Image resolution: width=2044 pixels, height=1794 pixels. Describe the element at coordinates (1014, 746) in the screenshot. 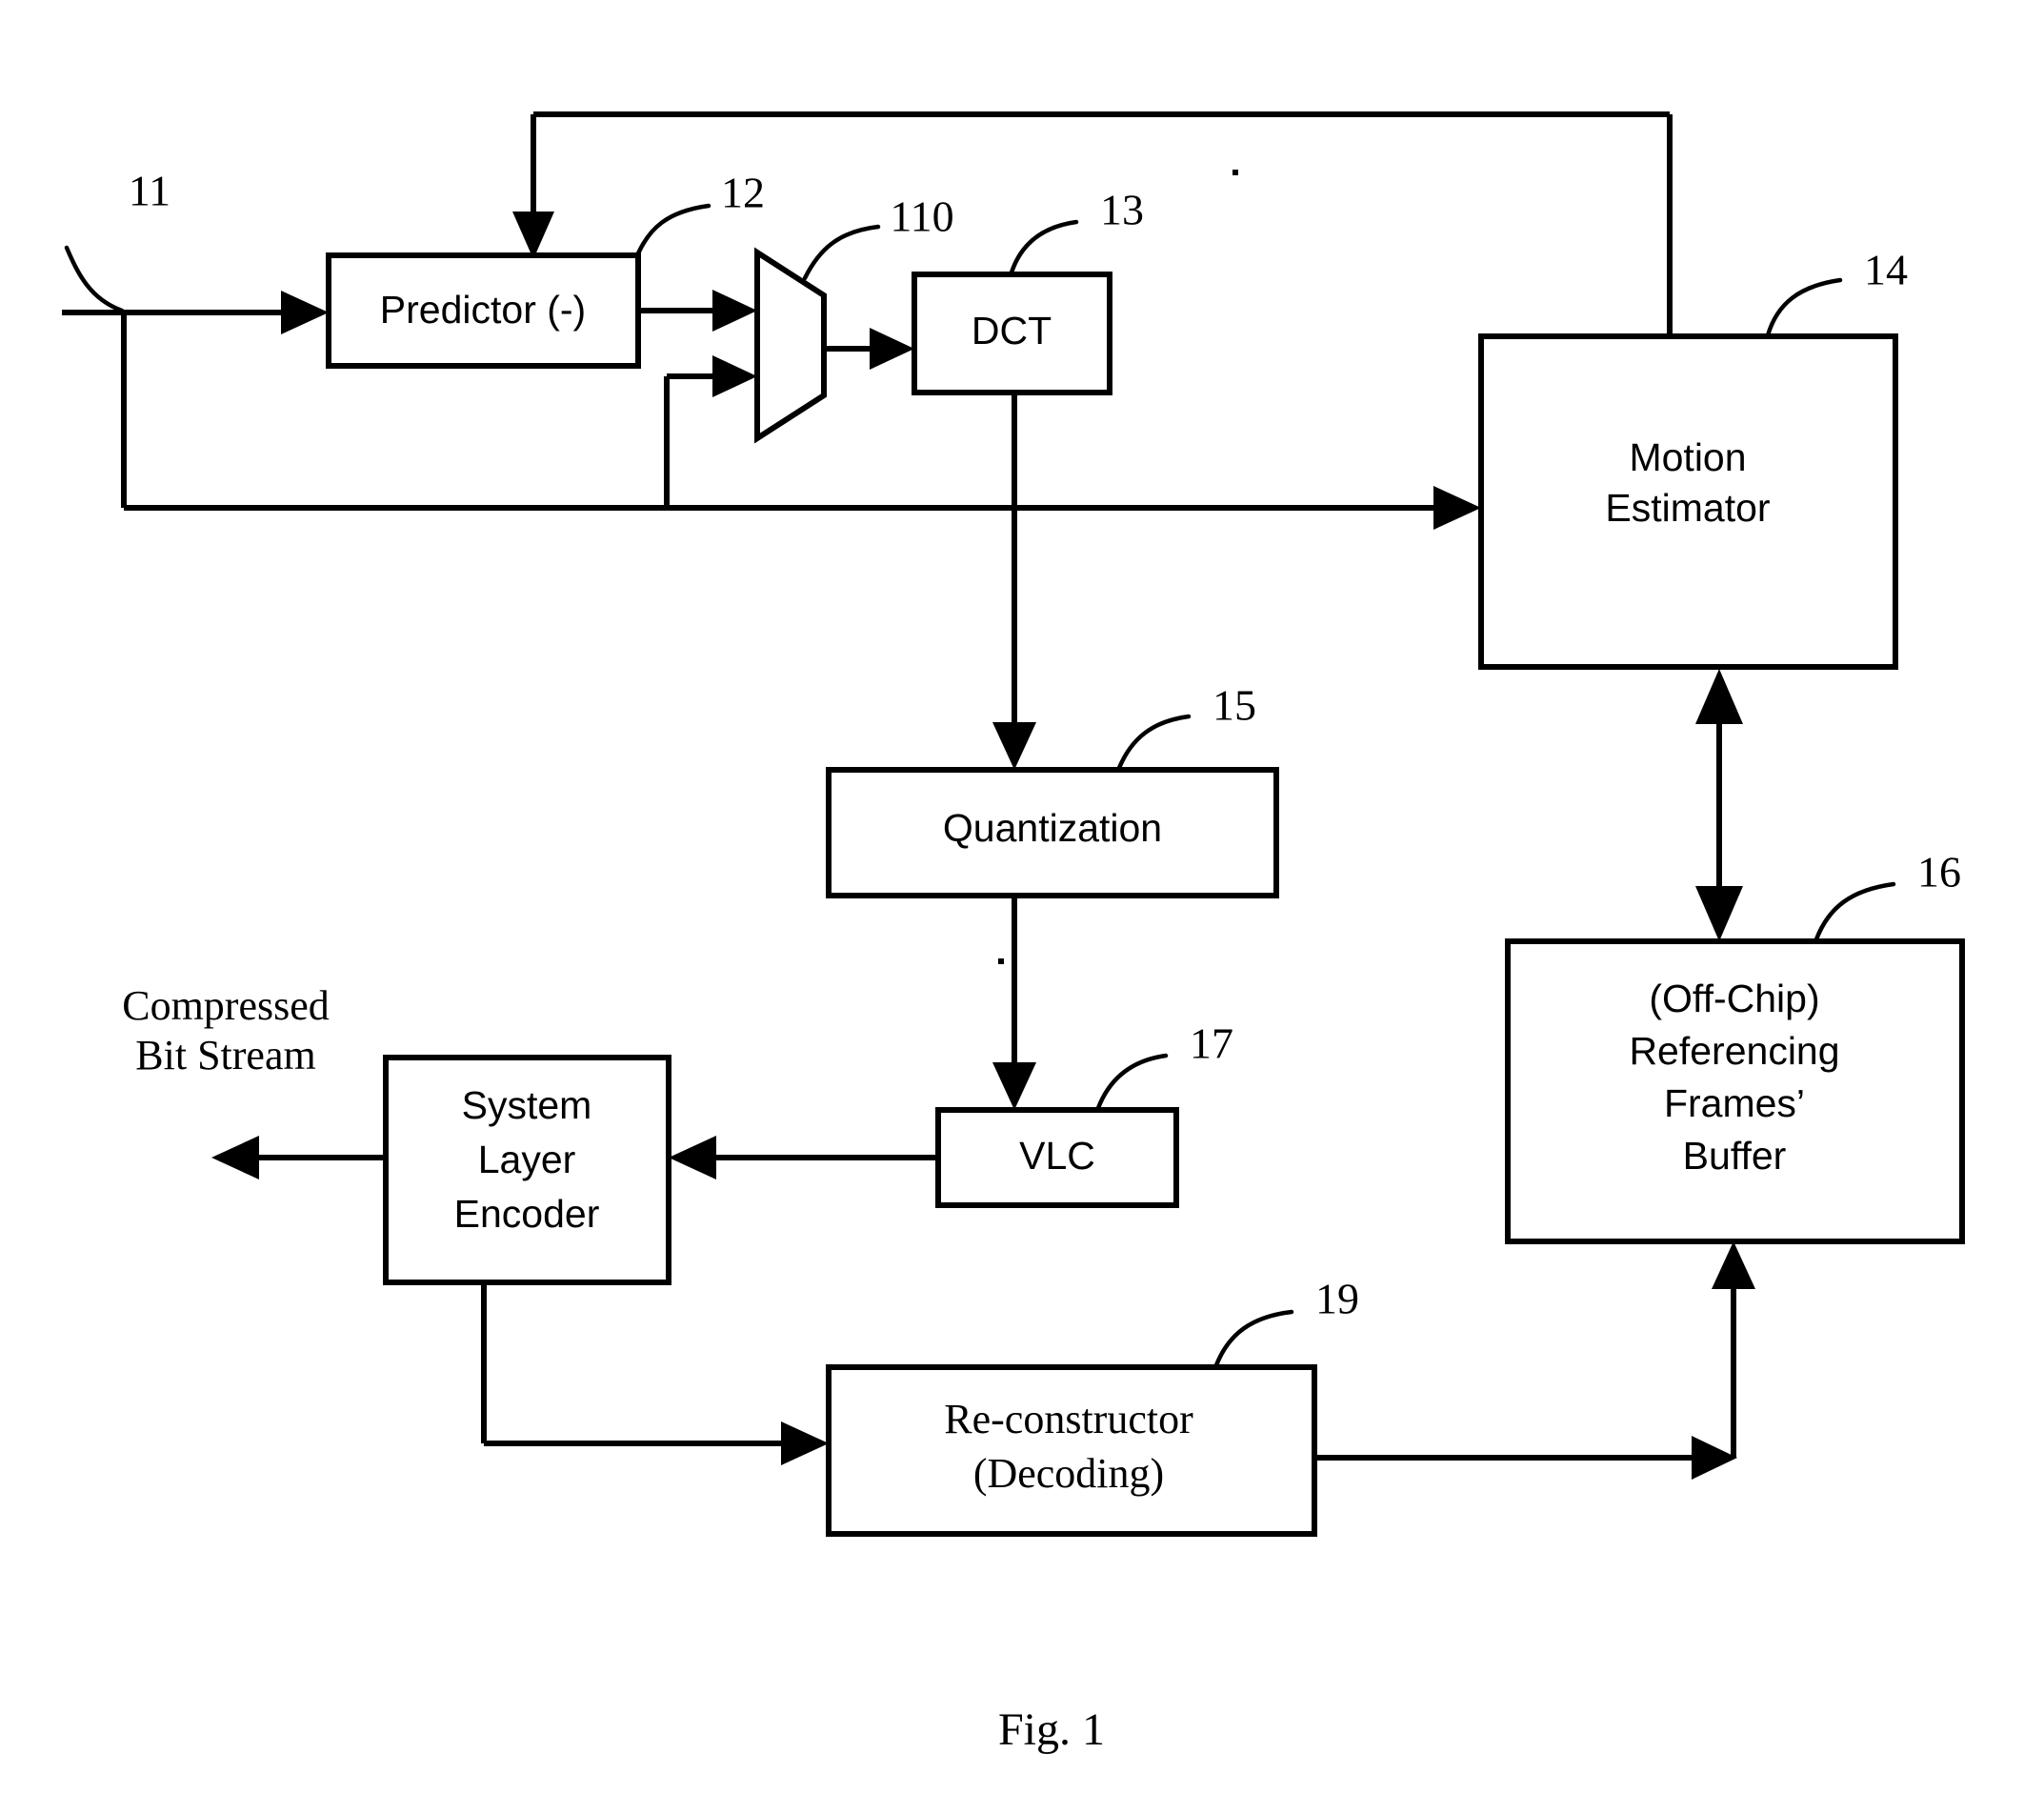

I see `arrowhead-into-quantization` at that location.